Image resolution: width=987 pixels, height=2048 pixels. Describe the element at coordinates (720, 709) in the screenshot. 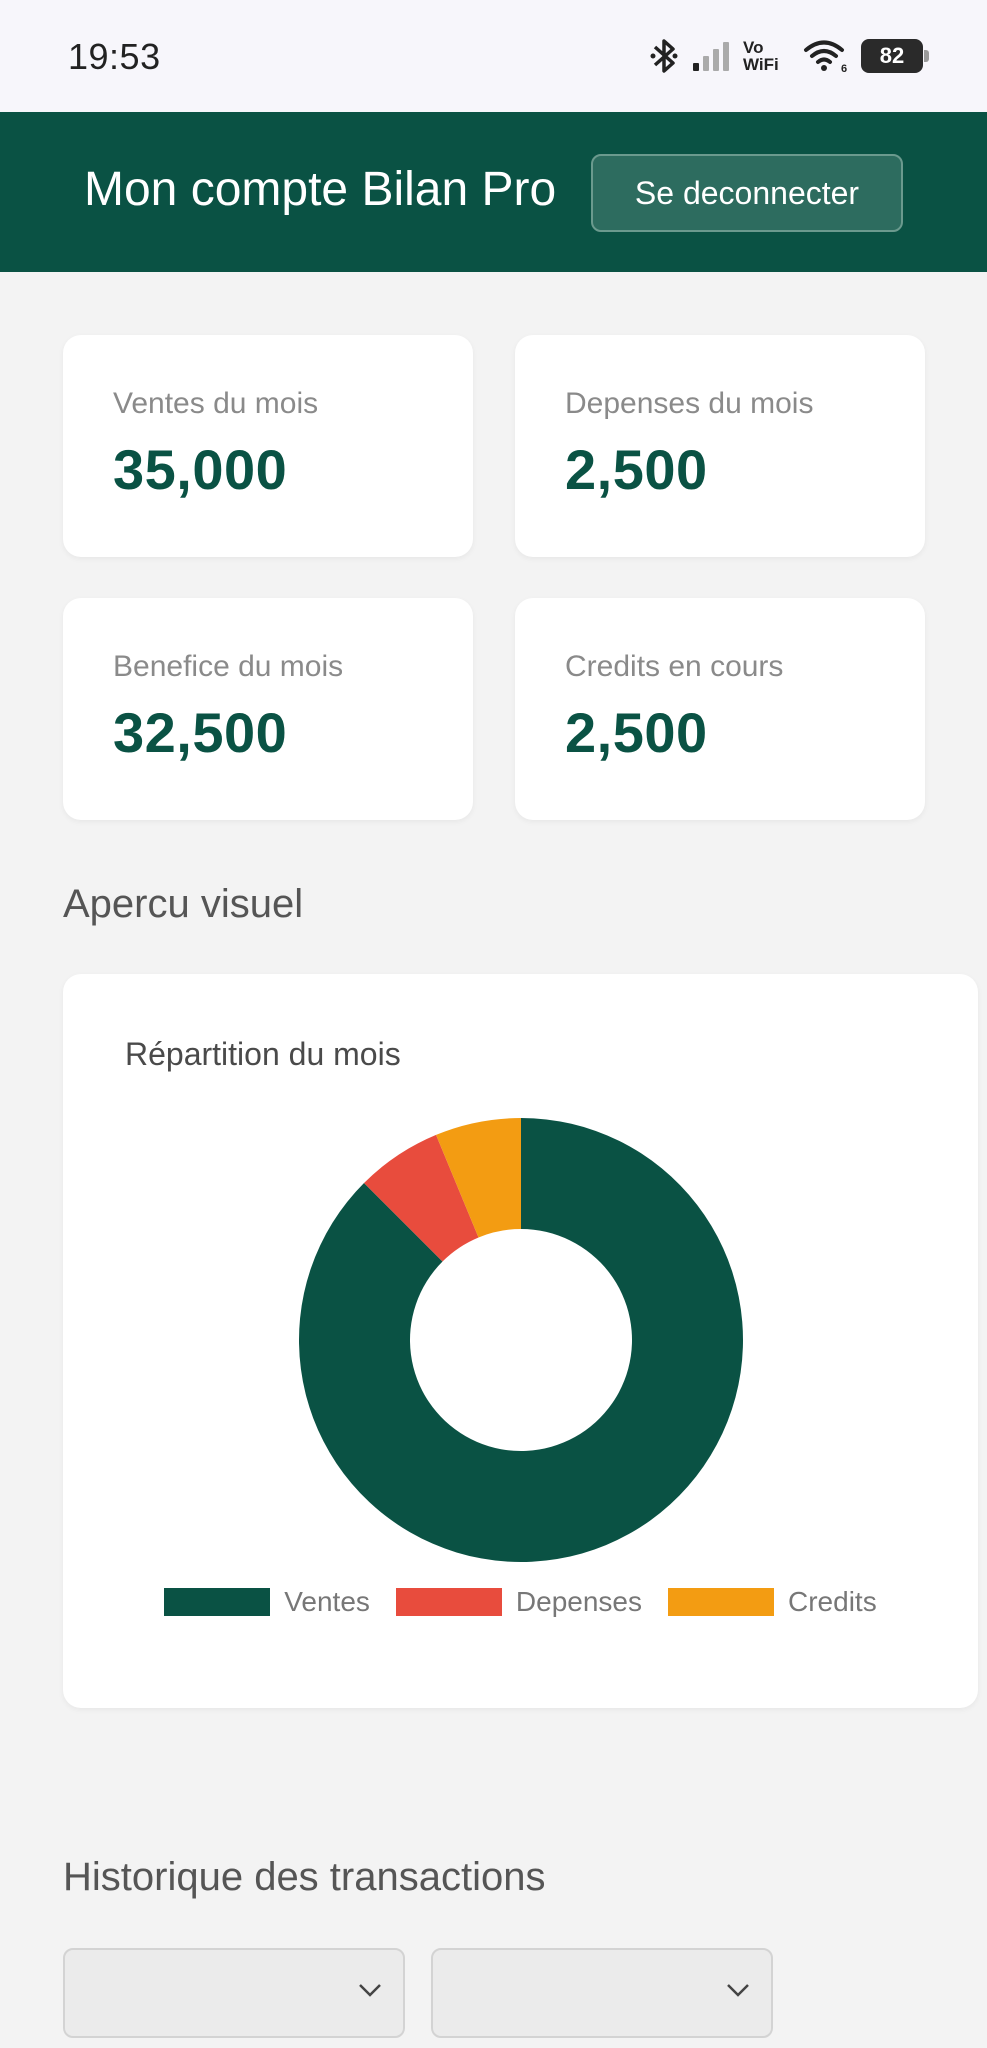

I see `stat-card-credits: Credits en cours 2,500` at that location.